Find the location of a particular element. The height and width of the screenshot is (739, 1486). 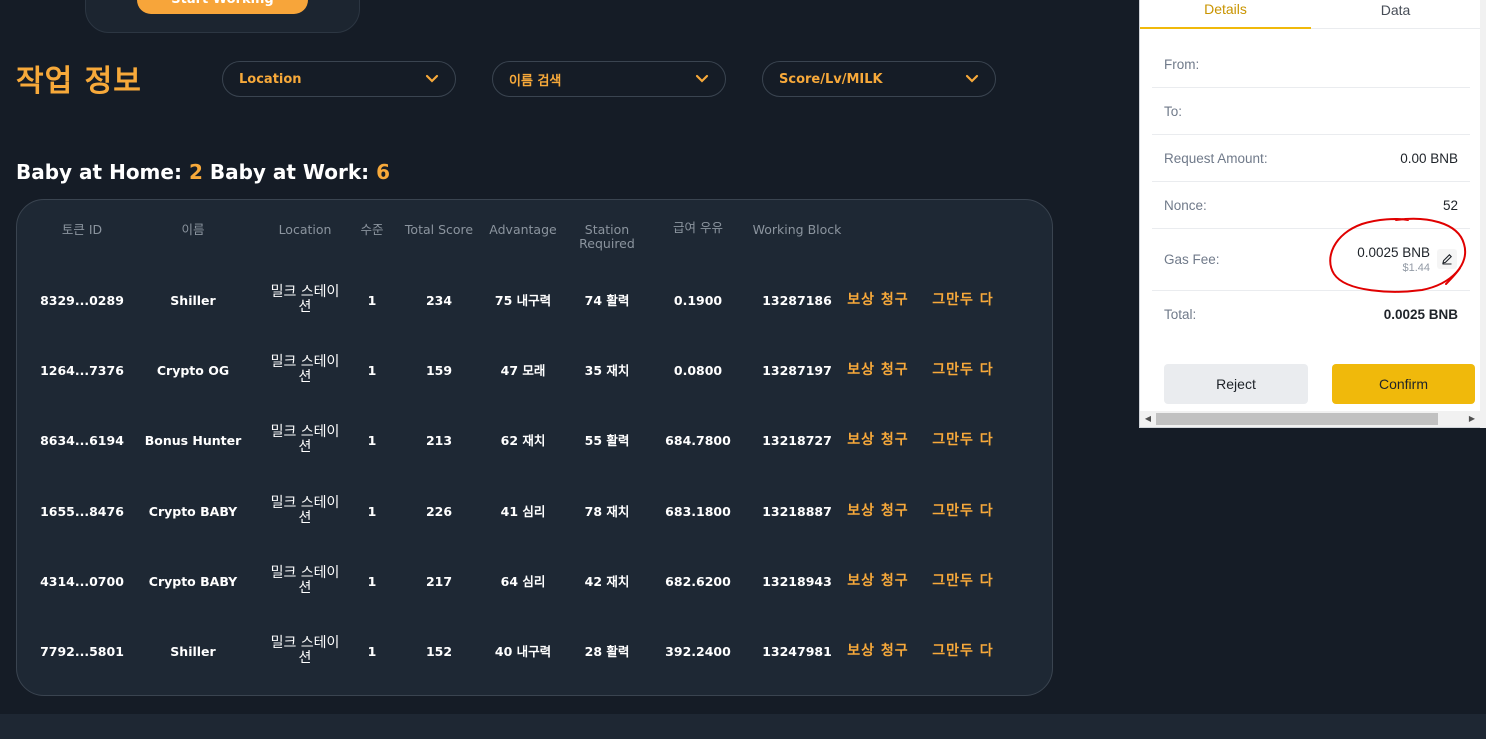

total-row: Total: 0.0025 BNB is located at coordinates (1311, 314).